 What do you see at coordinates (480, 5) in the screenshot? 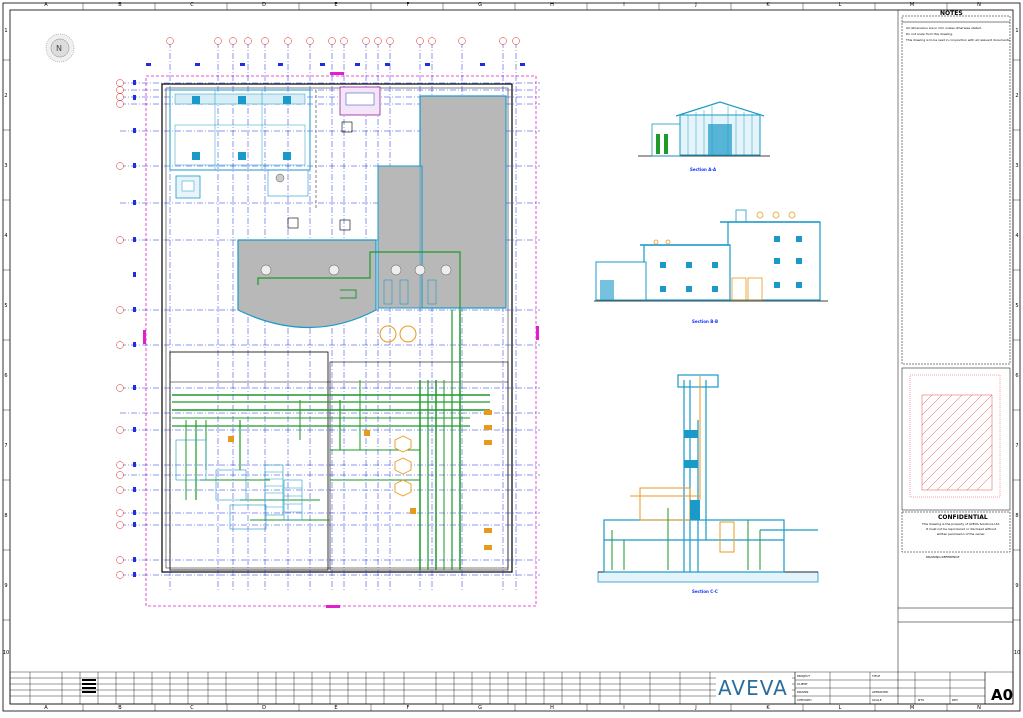
I see `zone-col-g: G` at bounding box center [480, 5].